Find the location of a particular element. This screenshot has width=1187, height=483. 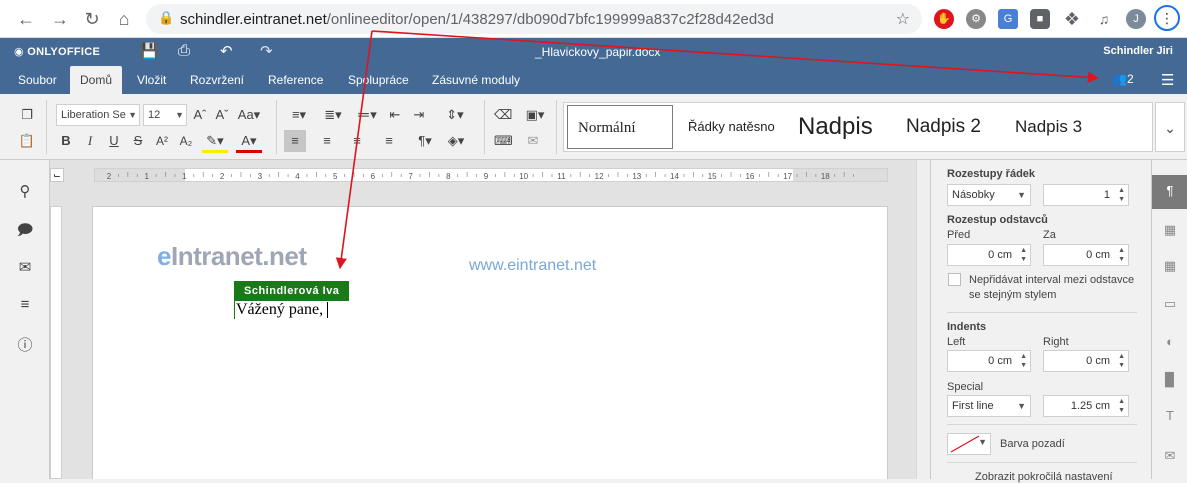

vertical-scrollbar is located at coordinates (923, 319).